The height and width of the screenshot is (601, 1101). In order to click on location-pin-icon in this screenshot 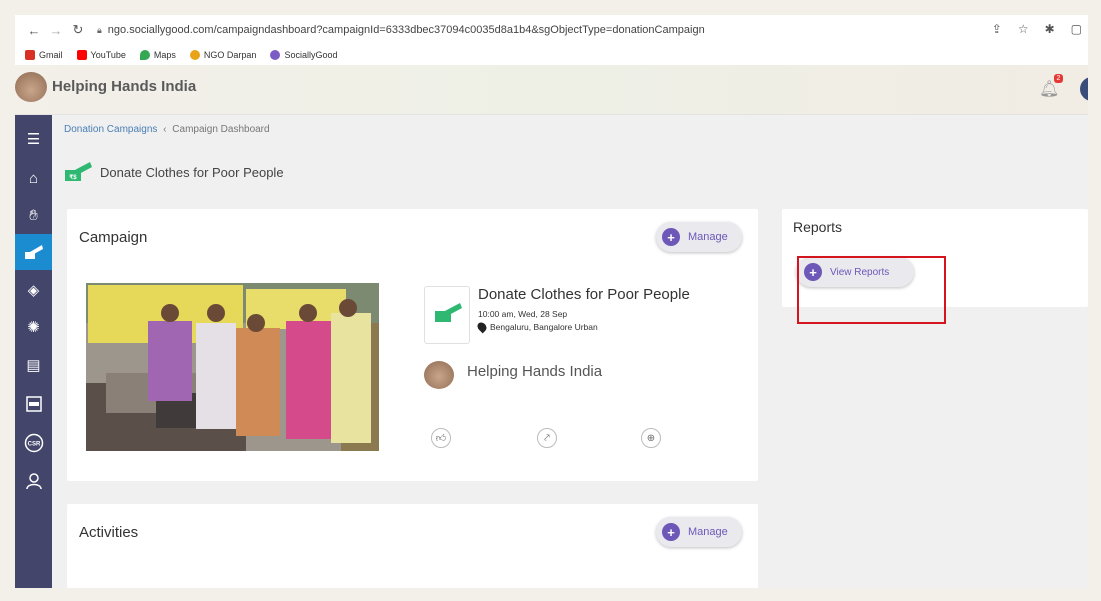, I will do `click(482, 327)`.